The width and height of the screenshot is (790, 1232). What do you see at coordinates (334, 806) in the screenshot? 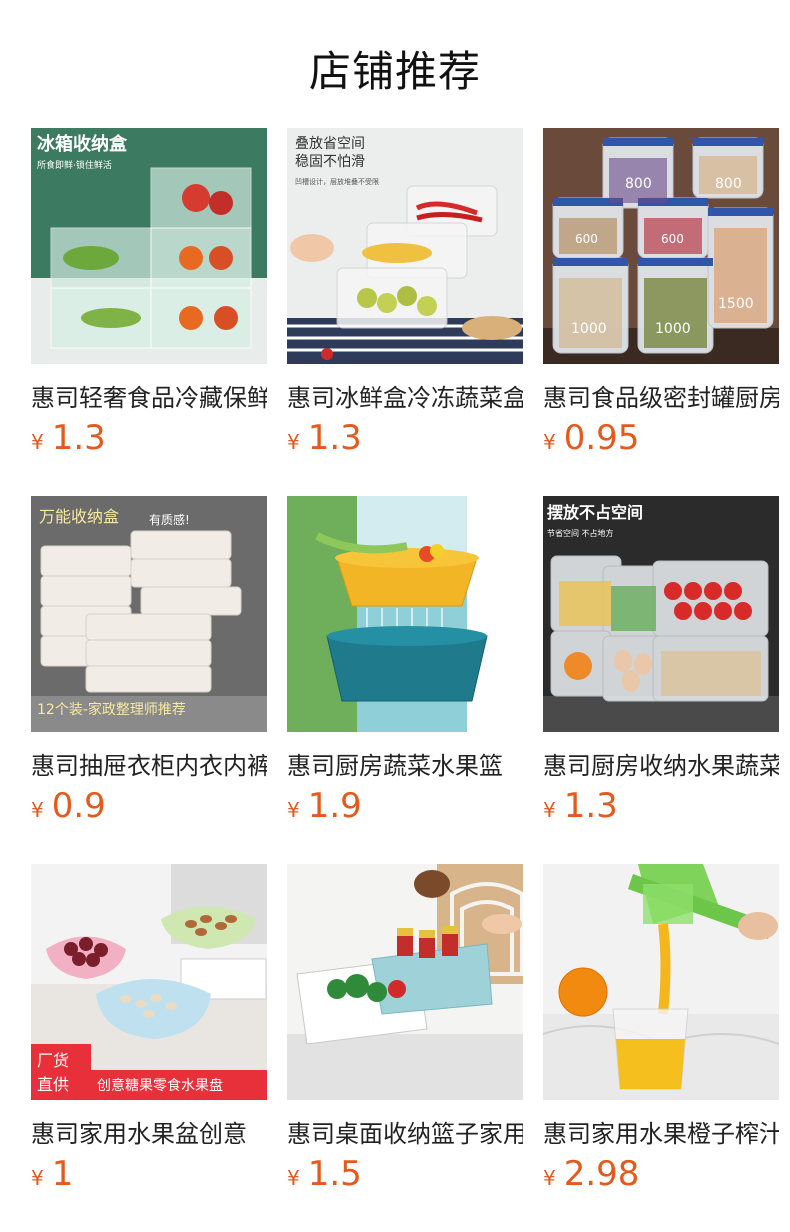
I see `price-value: 1.9` at bounding box center [334, 806].